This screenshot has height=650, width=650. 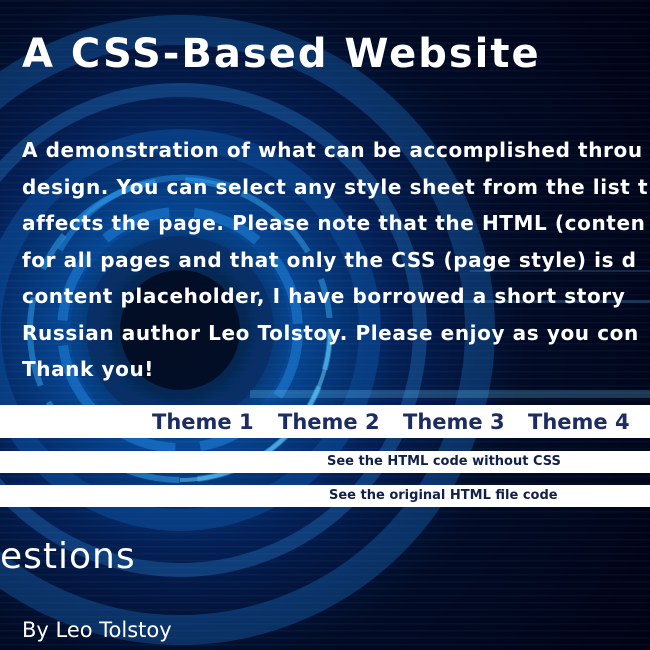 I want to click on page-title: A CSS-Based Website, so click(x=281, y=54).